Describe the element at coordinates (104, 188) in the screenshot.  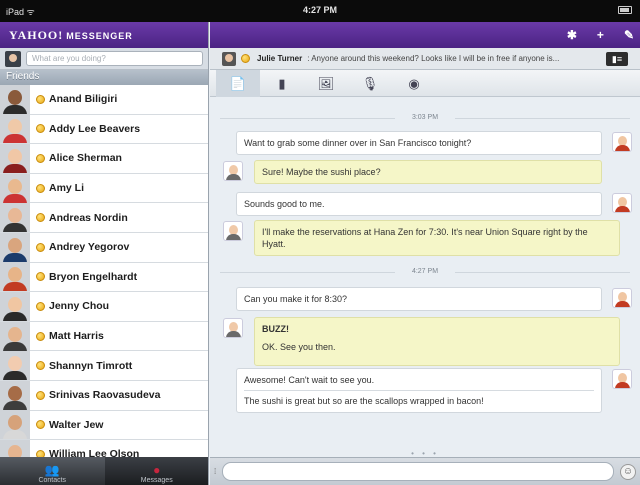
I see `contact-row: Amy Li` at that location.